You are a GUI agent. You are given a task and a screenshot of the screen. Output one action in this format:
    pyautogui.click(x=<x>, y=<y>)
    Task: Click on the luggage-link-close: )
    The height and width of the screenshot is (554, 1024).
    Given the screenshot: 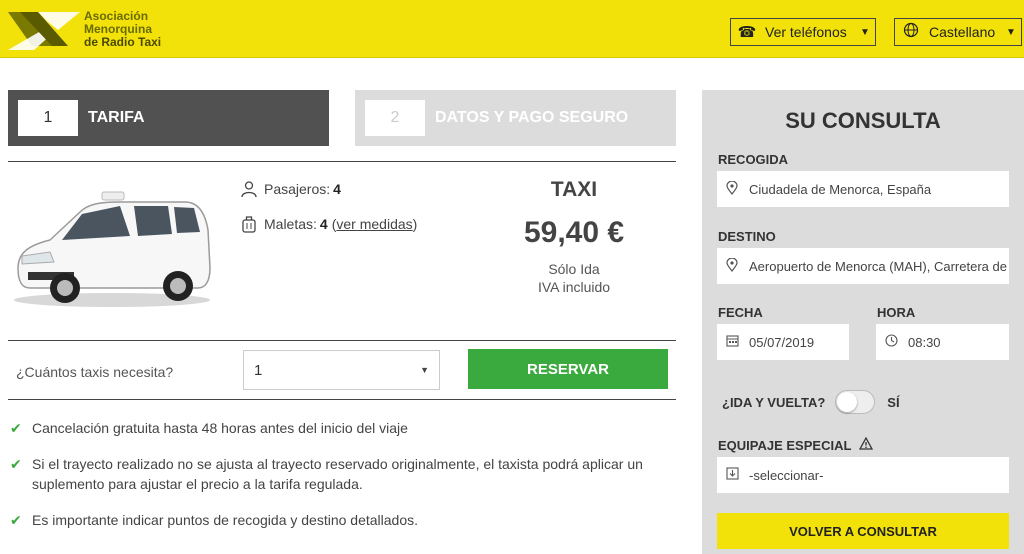 What is the action you would take?
    pyautogui.click(x=415, y=224)
    